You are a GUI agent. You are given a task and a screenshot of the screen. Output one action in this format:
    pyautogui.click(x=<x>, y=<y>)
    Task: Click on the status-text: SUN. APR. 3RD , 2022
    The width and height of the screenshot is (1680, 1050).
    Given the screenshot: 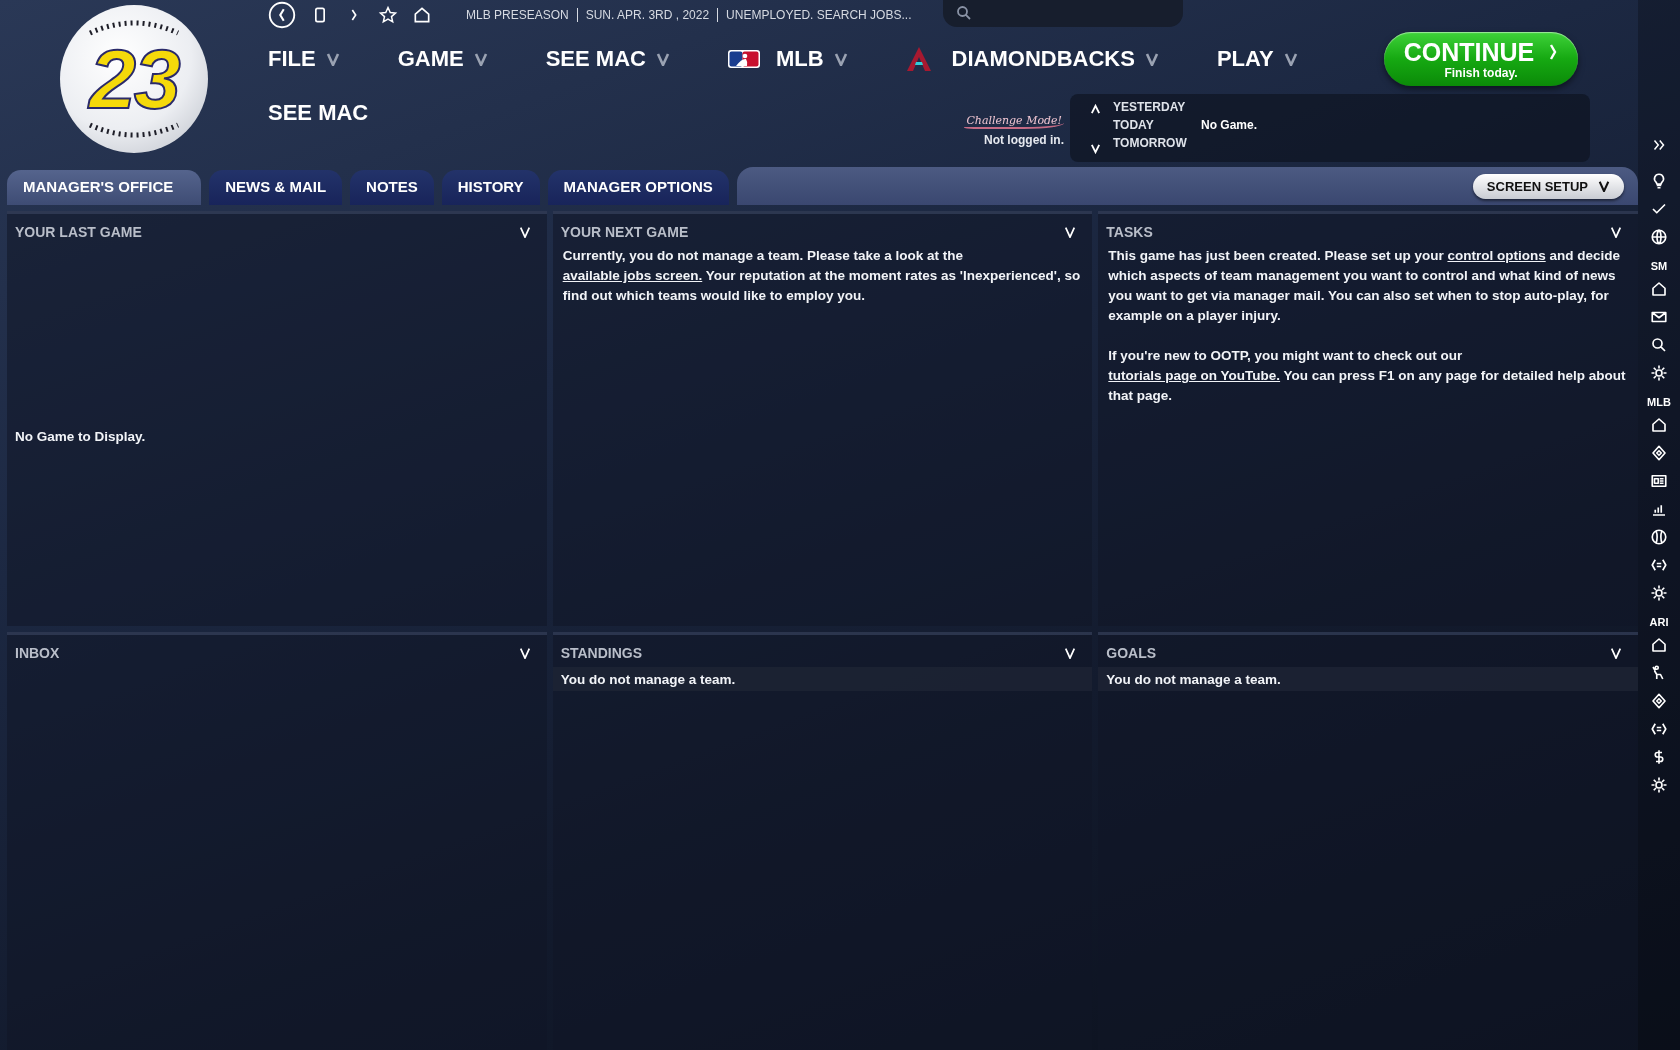 What is the action you would take?
    pyautogui.click(x=647, y=15)
    